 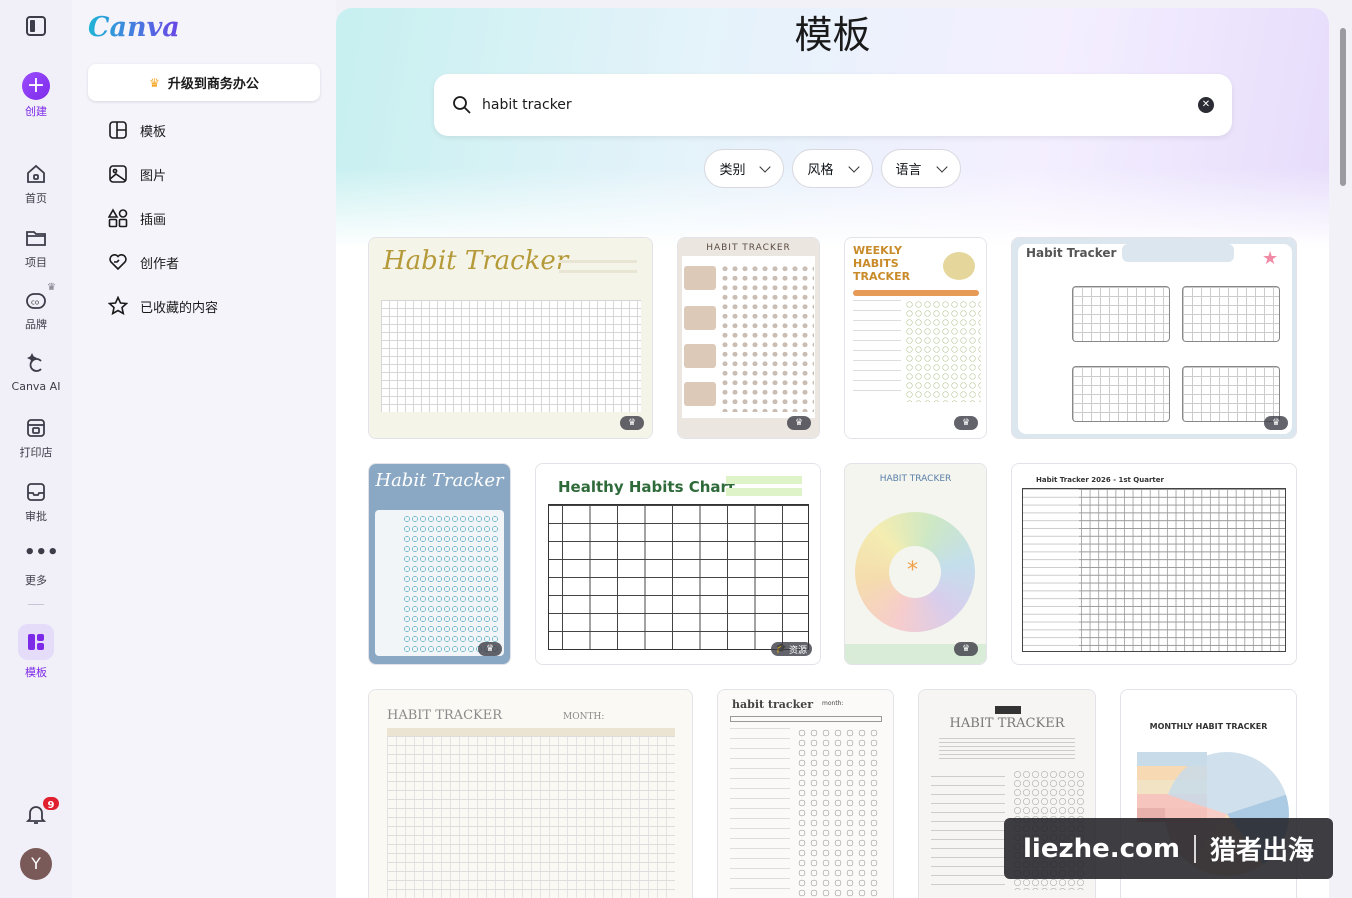 I want to click on template-card: Habit Tracker ★ ♛, so click(x=1154, y=338).